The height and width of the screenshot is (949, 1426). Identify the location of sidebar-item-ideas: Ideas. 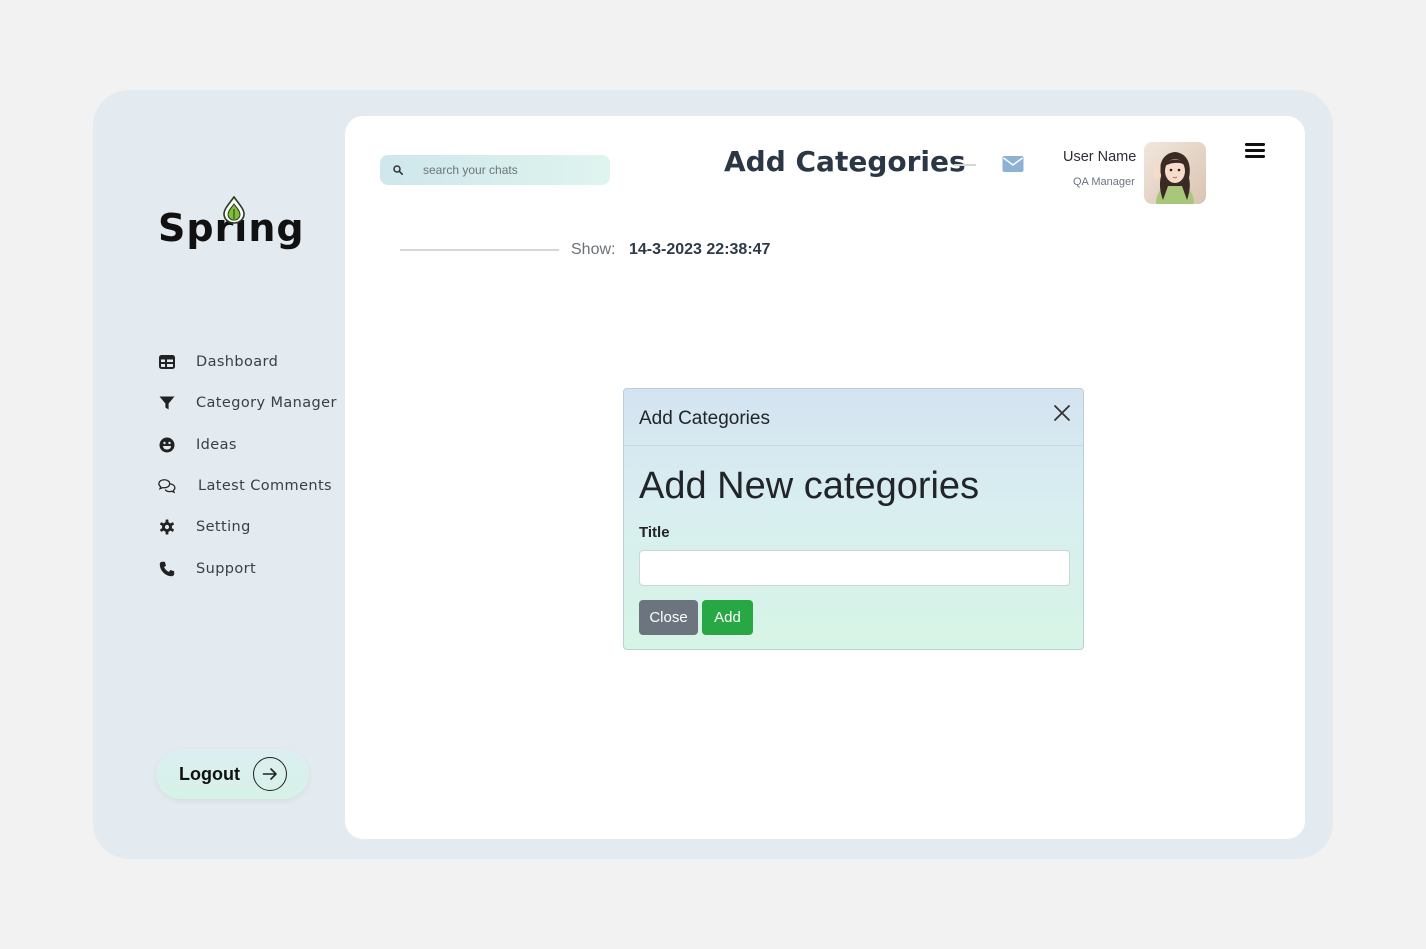
(197, 445).